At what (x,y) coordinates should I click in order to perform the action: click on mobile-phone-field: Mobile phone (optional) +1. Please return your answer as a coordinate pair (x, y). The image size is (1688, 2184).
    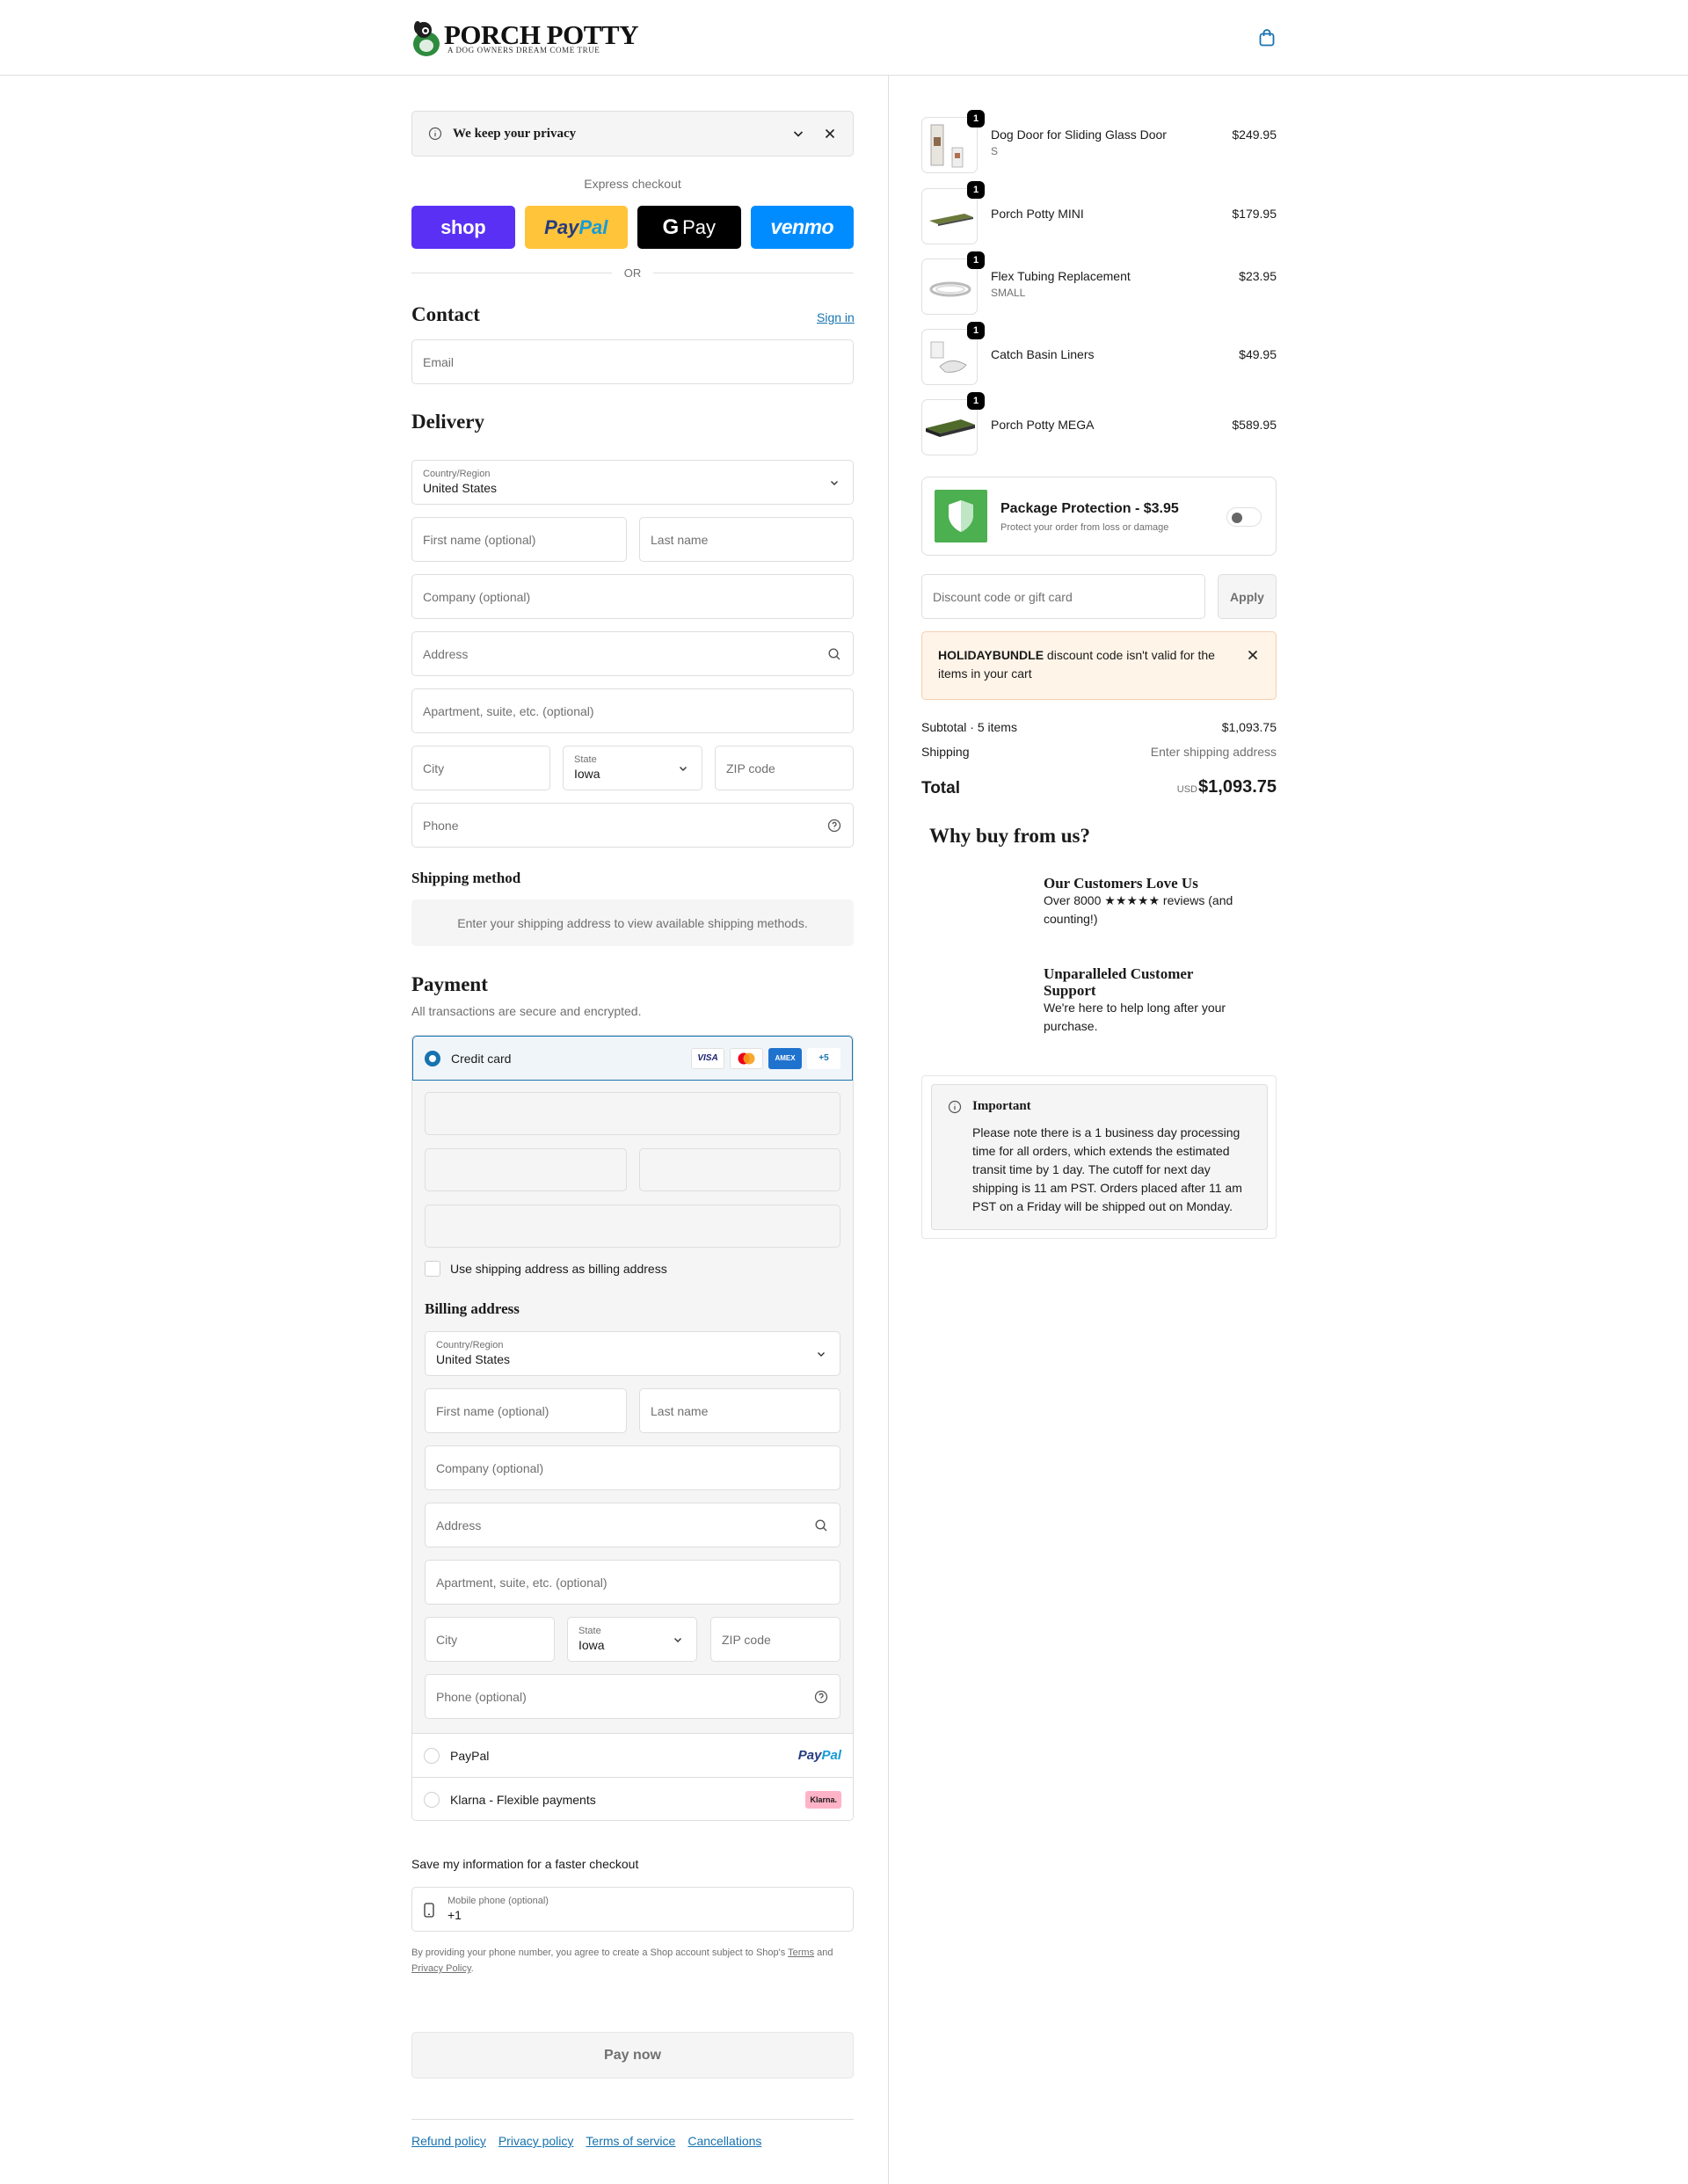
    Looking at the image, I should click on (632, 1909).